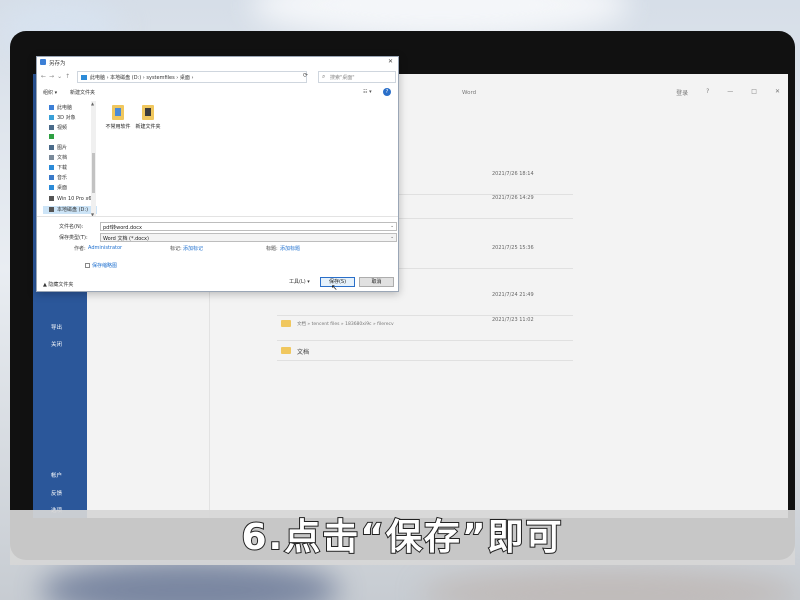 The height and width of the screenshot is (600, 800). I want to click on refresh-icon: ⟳, so click(305, 75).